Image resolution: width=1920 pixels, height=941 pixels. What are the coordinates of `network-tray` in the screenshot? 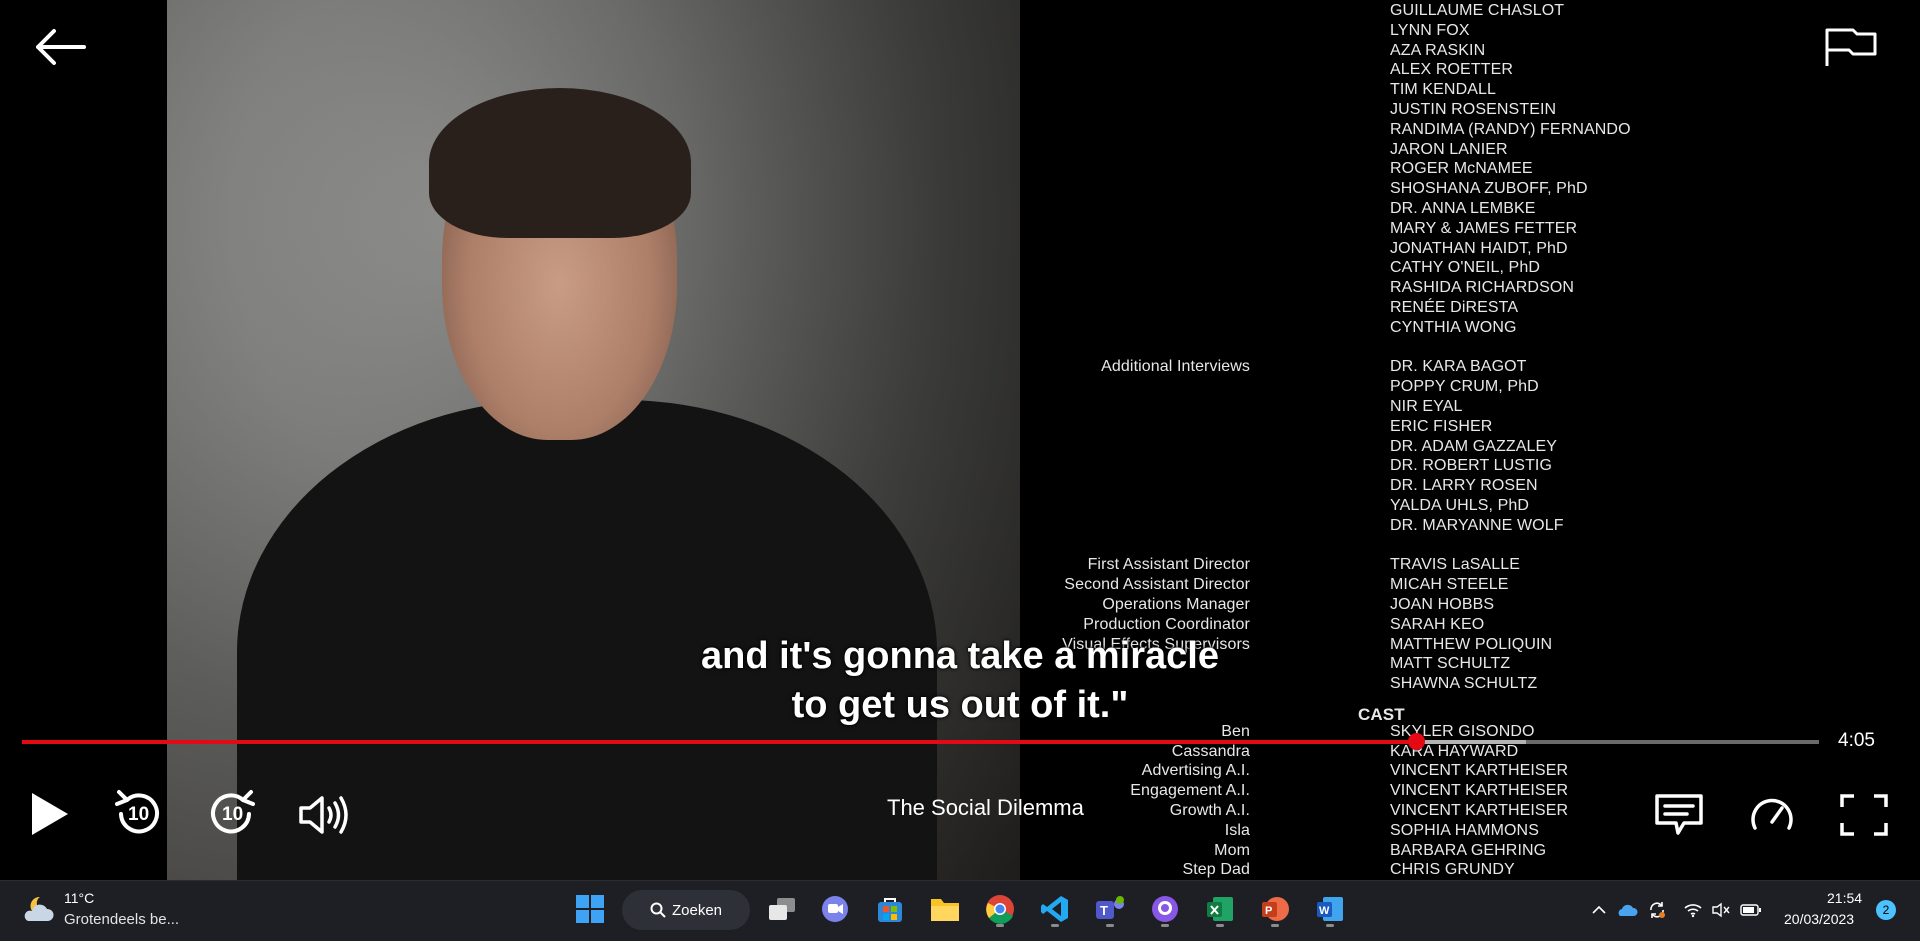 It's located at (1693, 910).